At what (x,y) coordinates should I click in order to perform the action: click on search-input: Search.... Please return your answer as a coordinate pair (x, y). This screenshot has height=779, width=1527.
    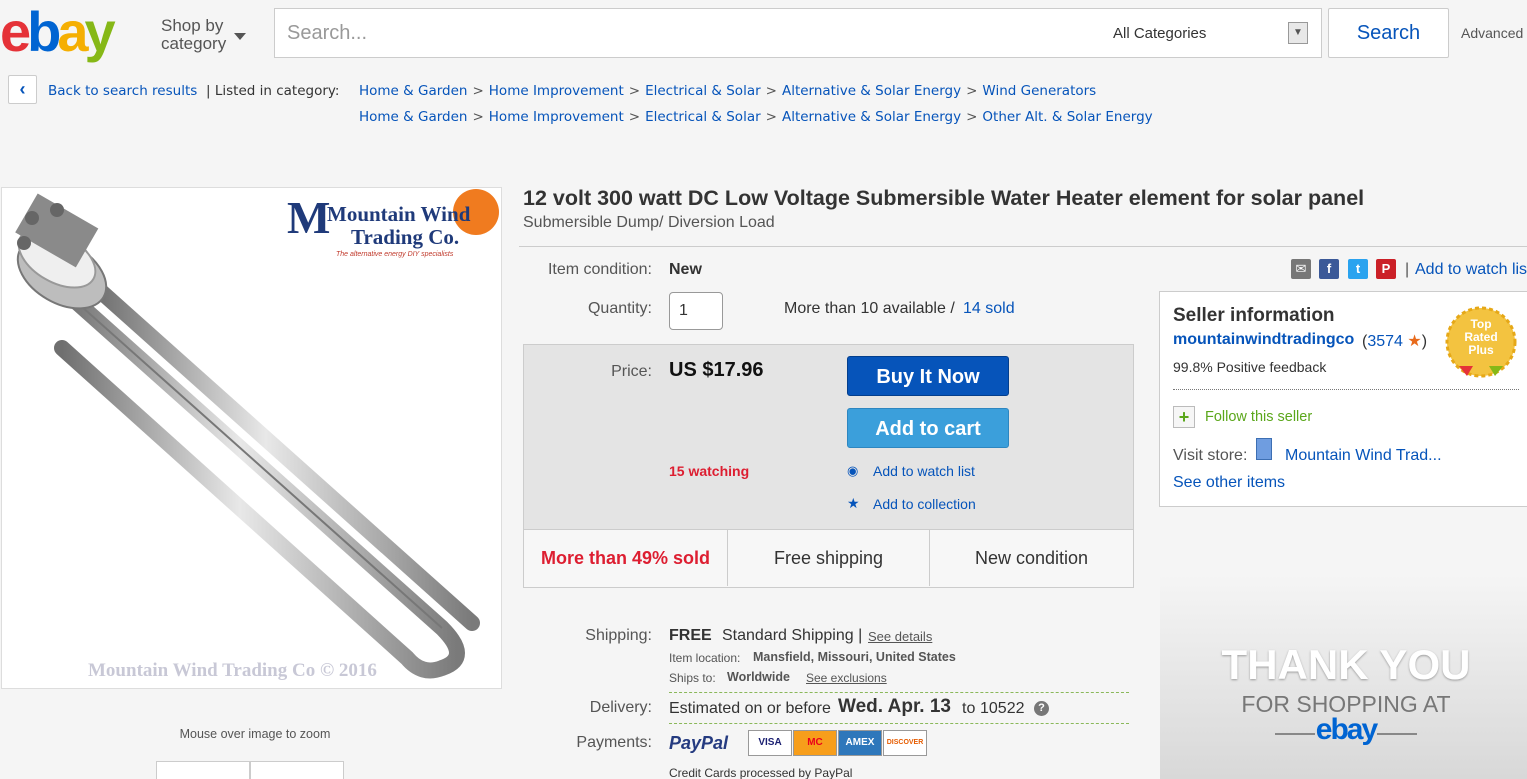
    Looking at the image, I should click on (685, 33).